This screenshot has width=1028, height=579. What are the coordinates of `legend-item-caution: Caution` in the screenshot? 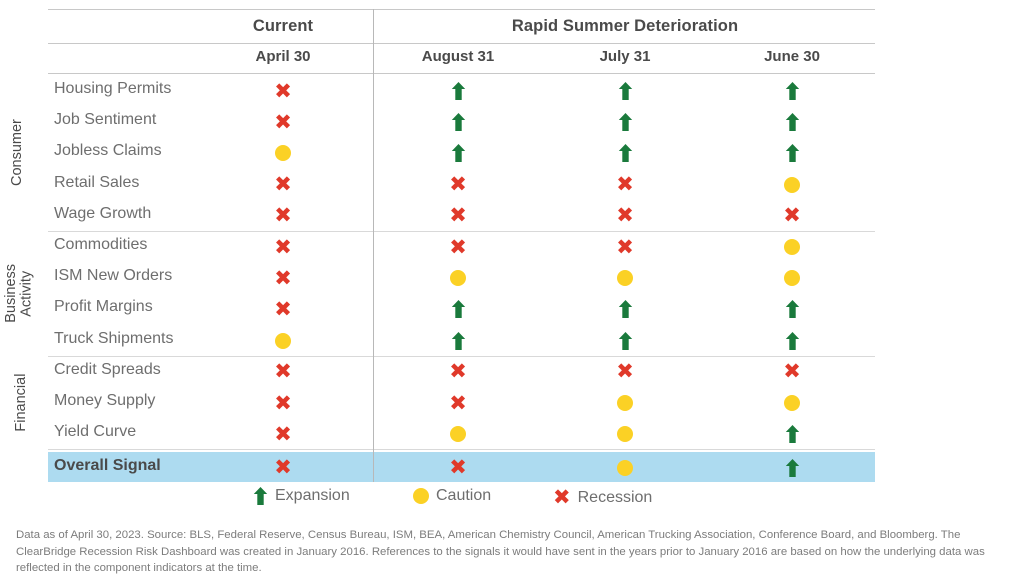 It's located at (452, 496).